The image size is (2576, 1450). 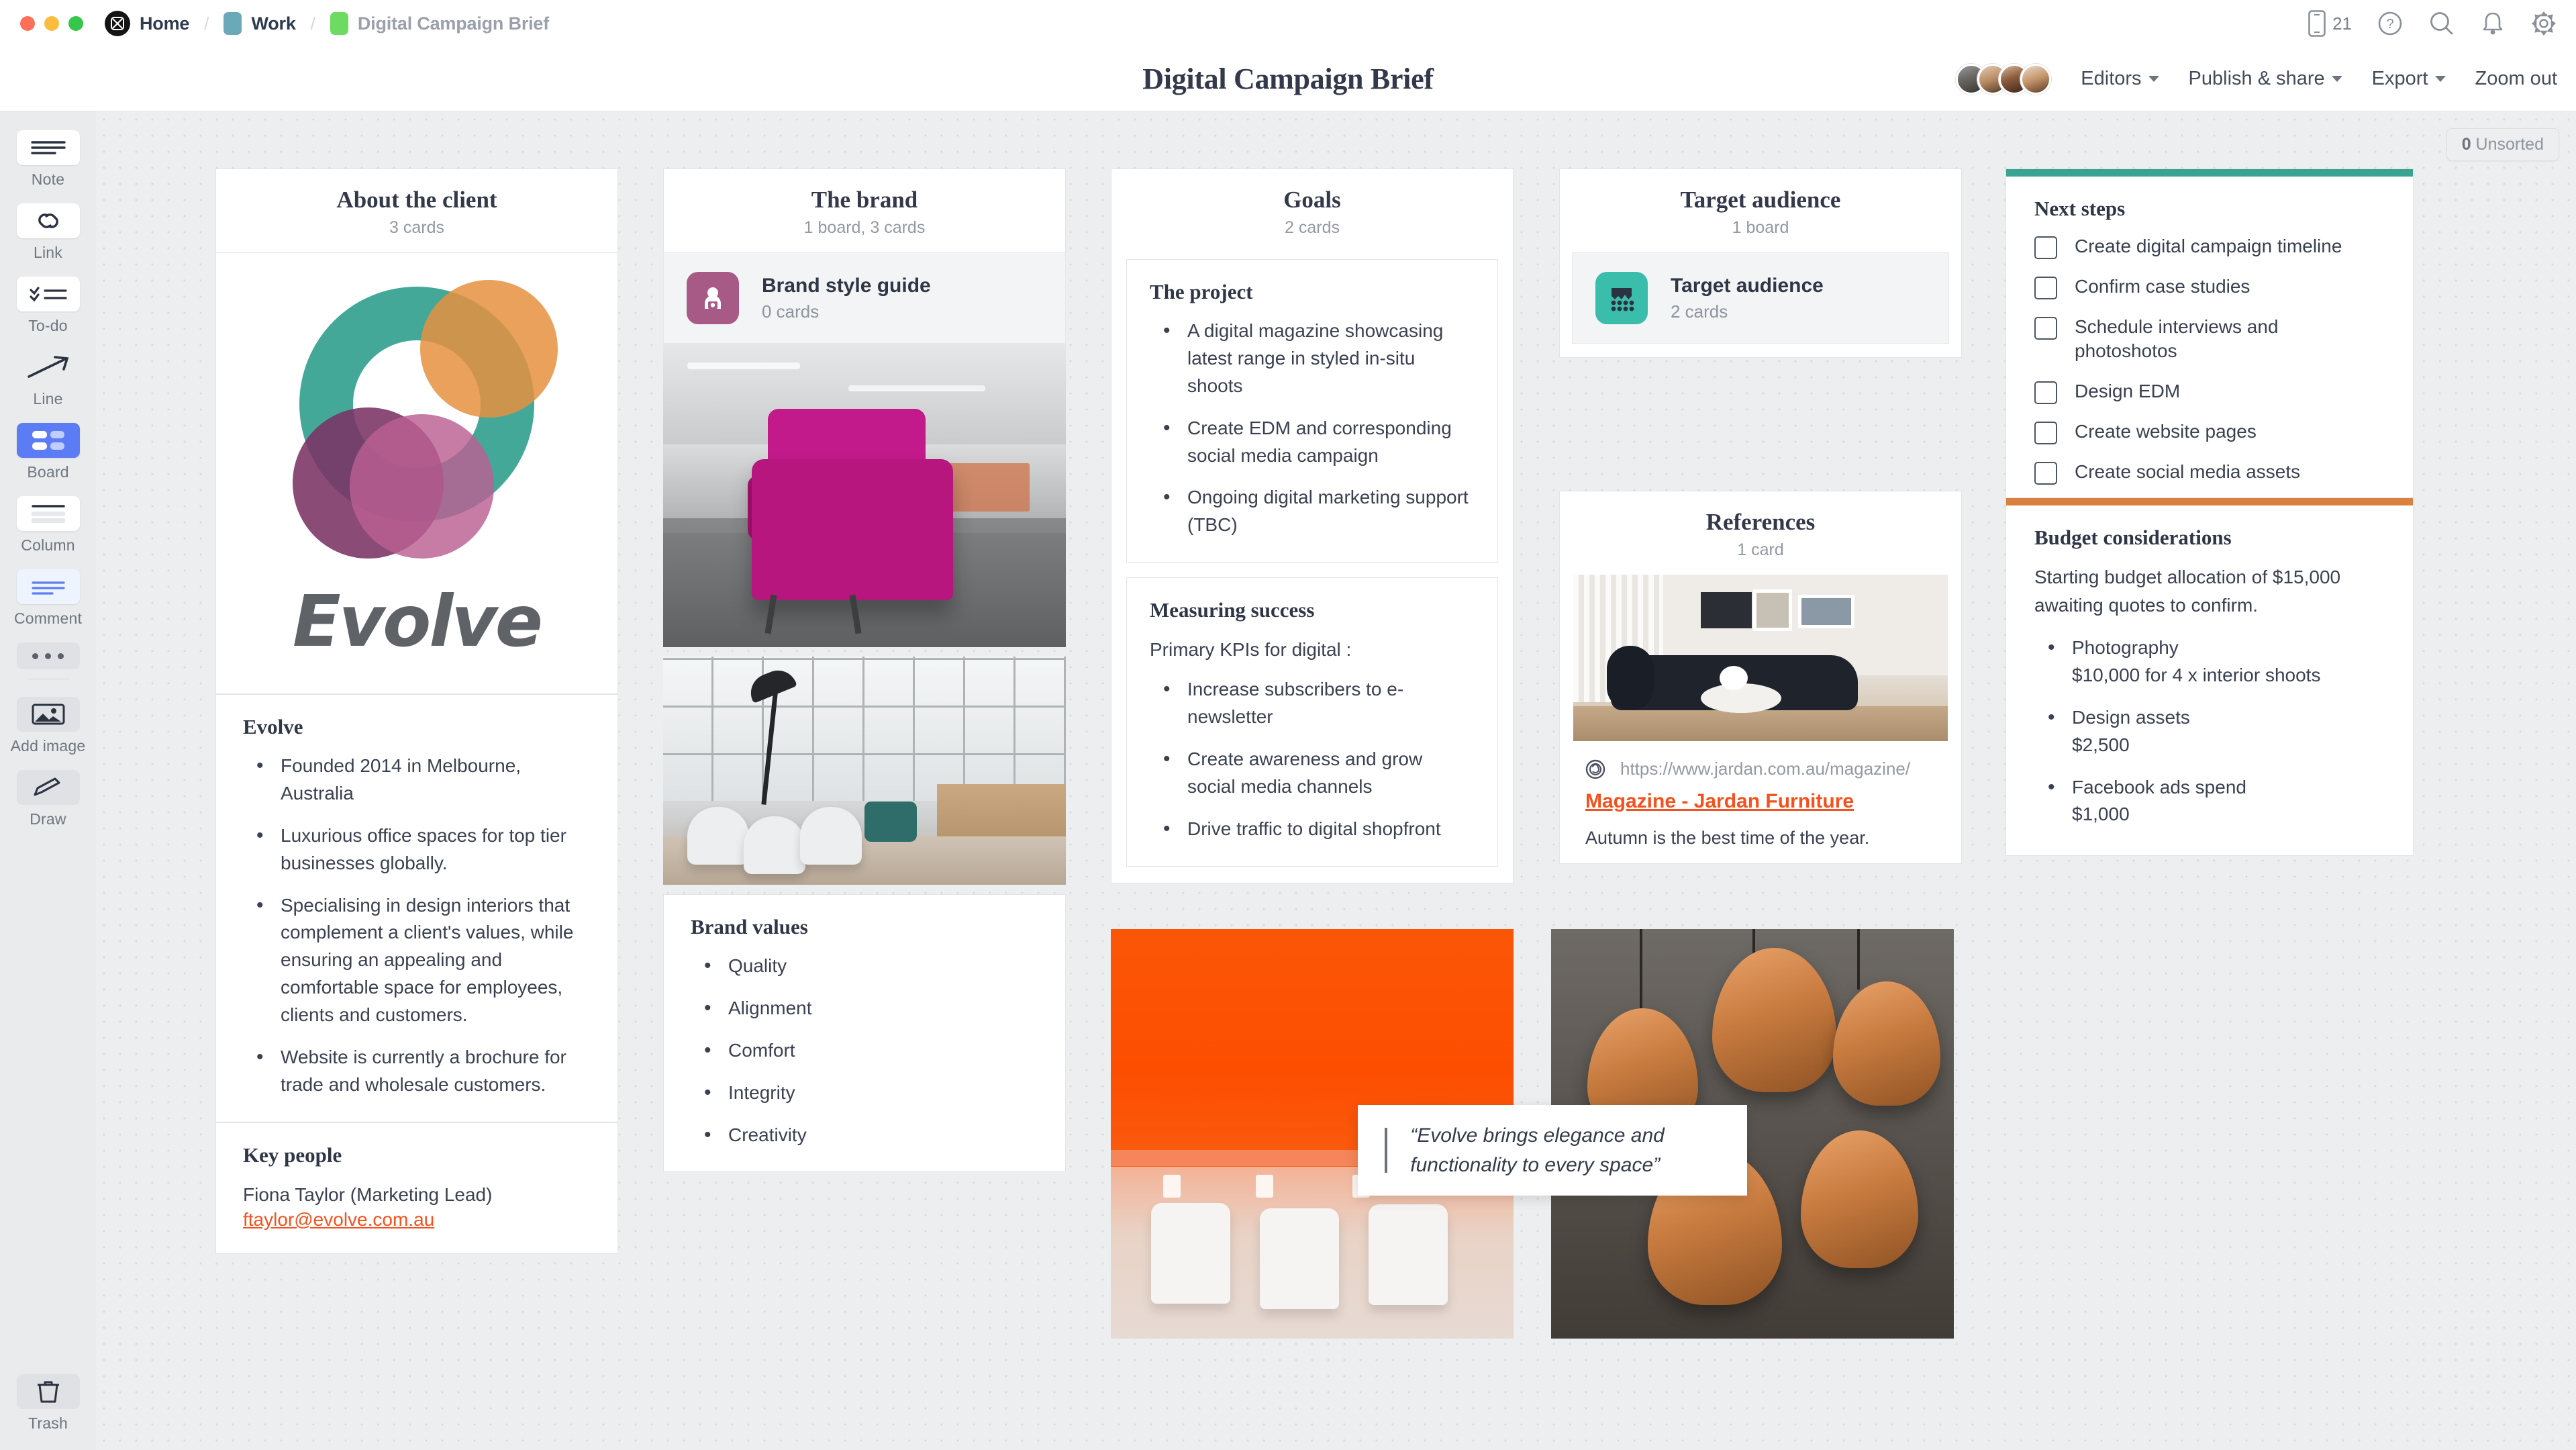 What do you see at coordinates (2004, 79) in the screenshot?
I see `editor-avatars` at bounding box center [2004, 79].